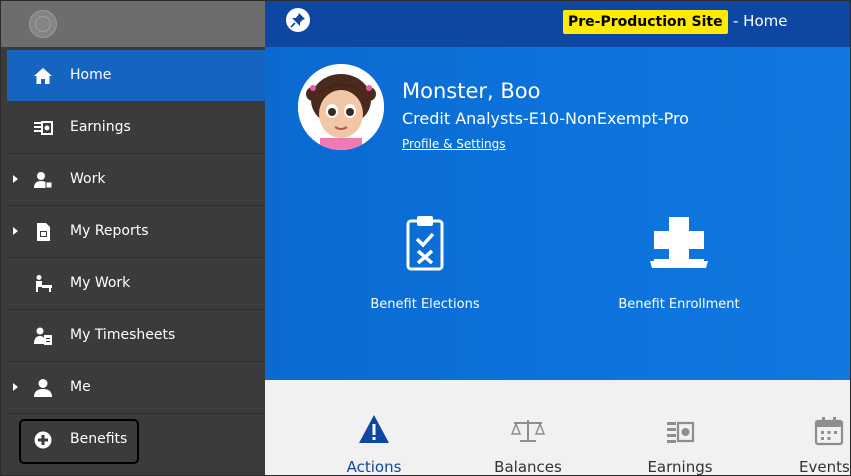  I want to click on sidebar-header, so click(133, 24).